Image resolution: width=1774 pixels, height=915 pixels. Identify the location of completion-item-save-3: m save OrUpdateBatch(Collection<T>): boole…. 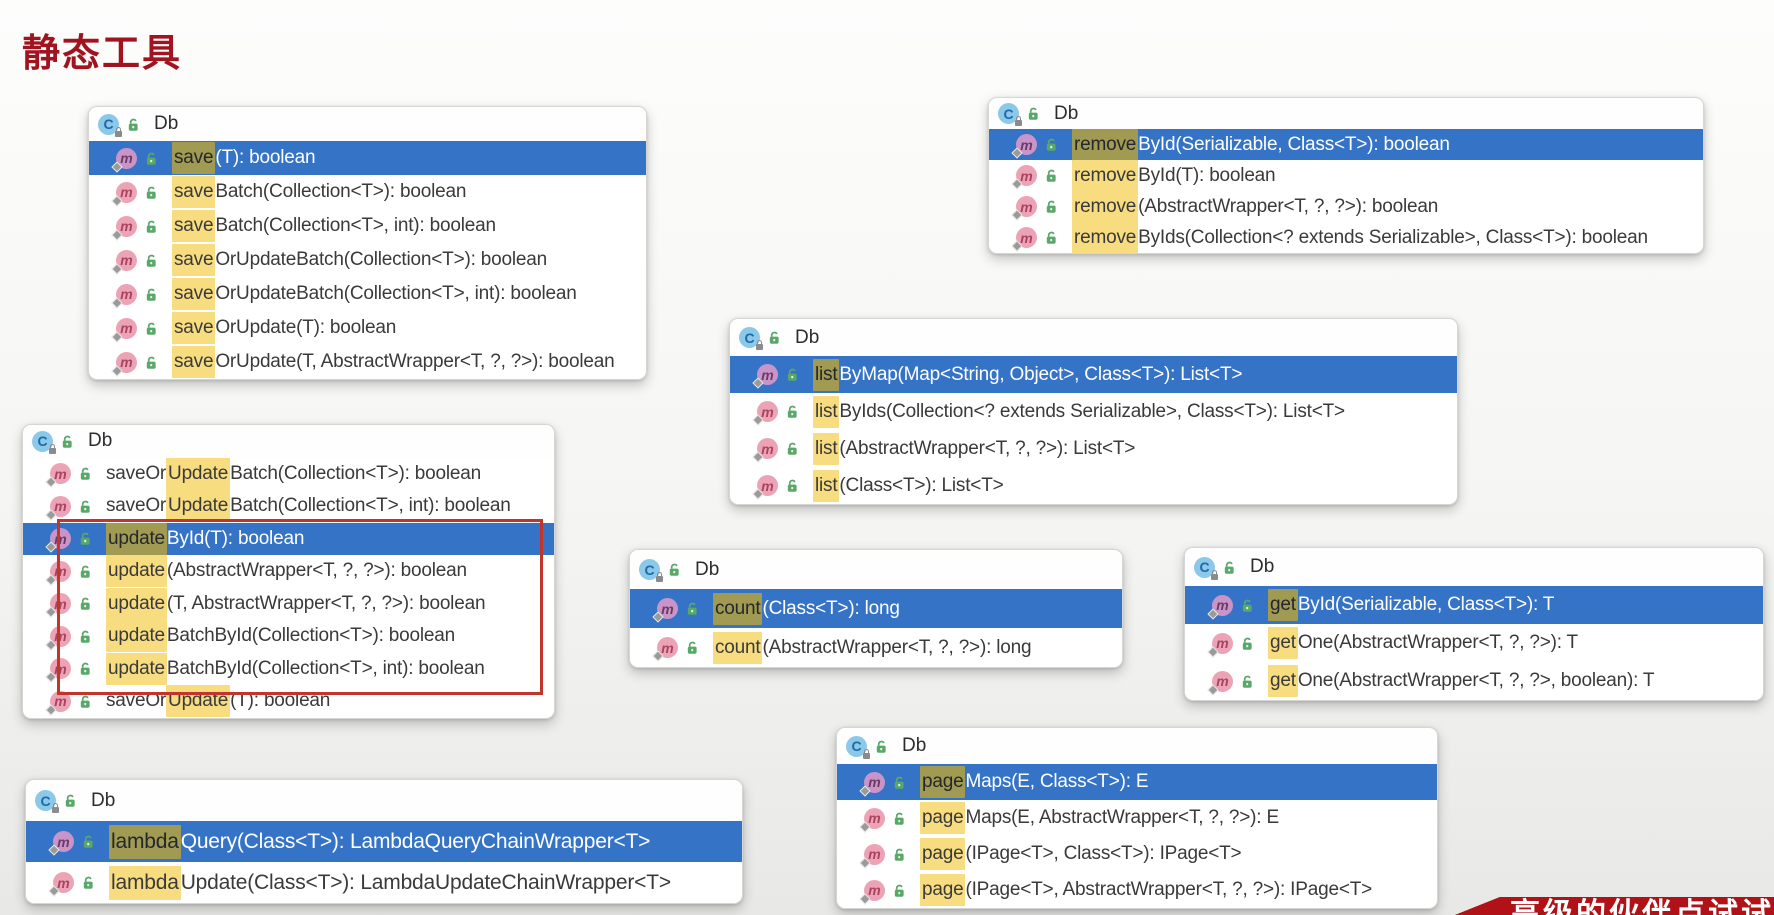
(367, 260).